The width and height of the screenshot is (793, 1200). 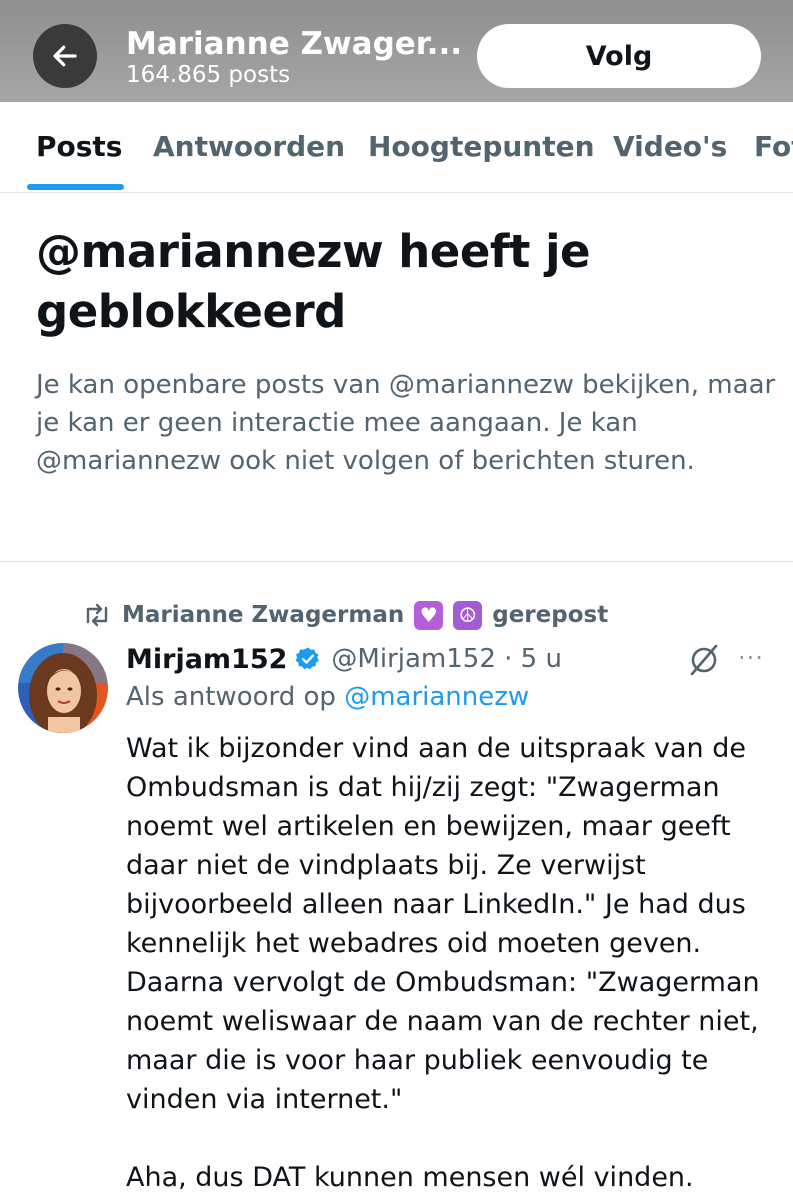 I want to click on repost-suffix: gerepost, so click(x=550, y=615).